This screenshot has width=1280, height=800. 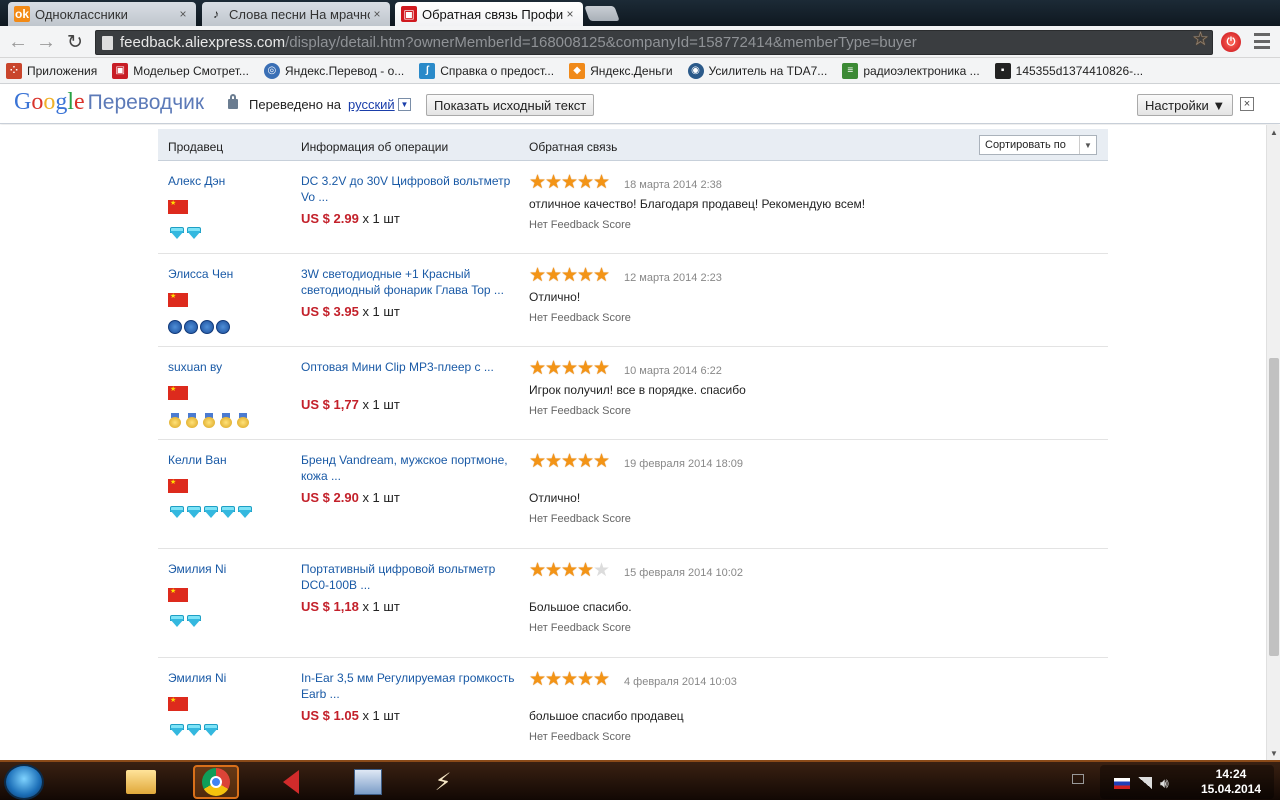 What do you see at coordinates (1200, 40) in the screenshot?
I see `bookmark-star-icon: ☆` at bounding box center [1200, 40].